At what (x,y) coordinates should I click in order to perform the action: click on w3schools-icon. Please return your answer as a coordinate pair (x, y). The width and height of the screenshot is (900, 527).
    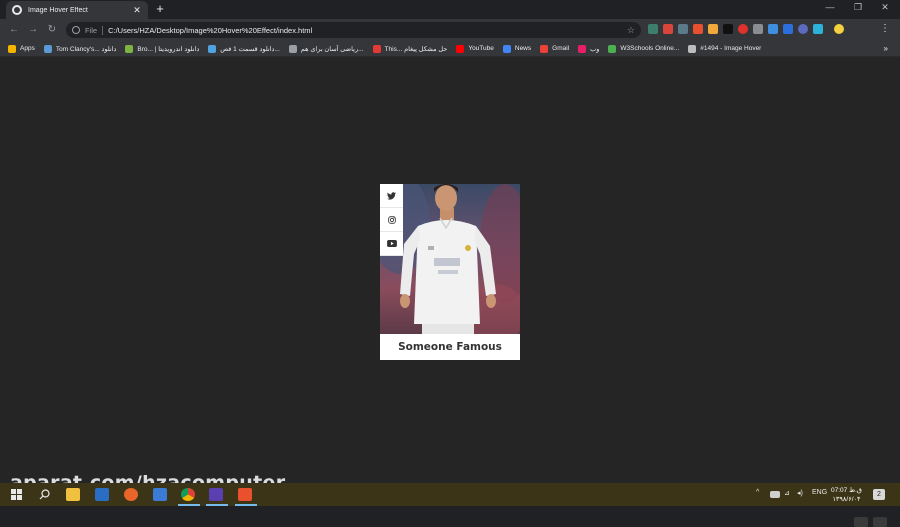
    Looking at the image, I should click on (612, 48).